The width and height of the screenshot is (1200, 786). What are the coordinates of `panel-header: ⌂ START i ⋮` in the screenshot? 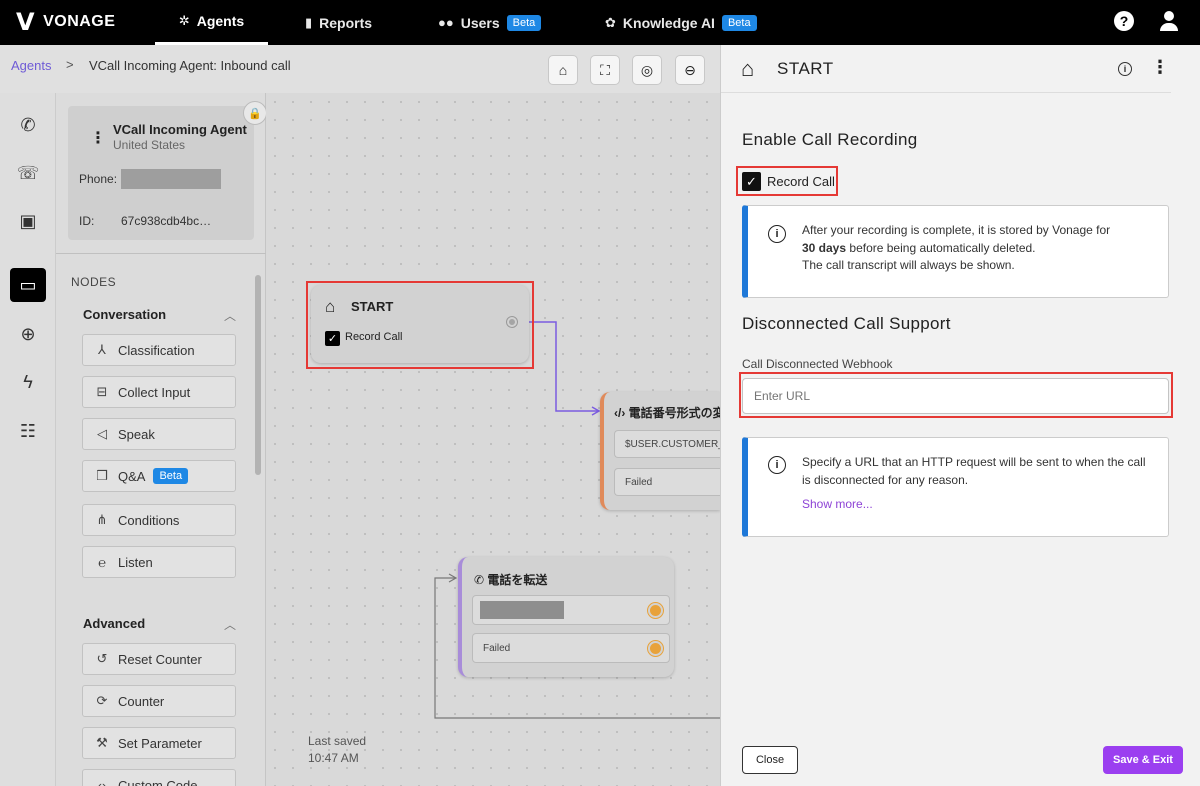 It's located at (946, 69).